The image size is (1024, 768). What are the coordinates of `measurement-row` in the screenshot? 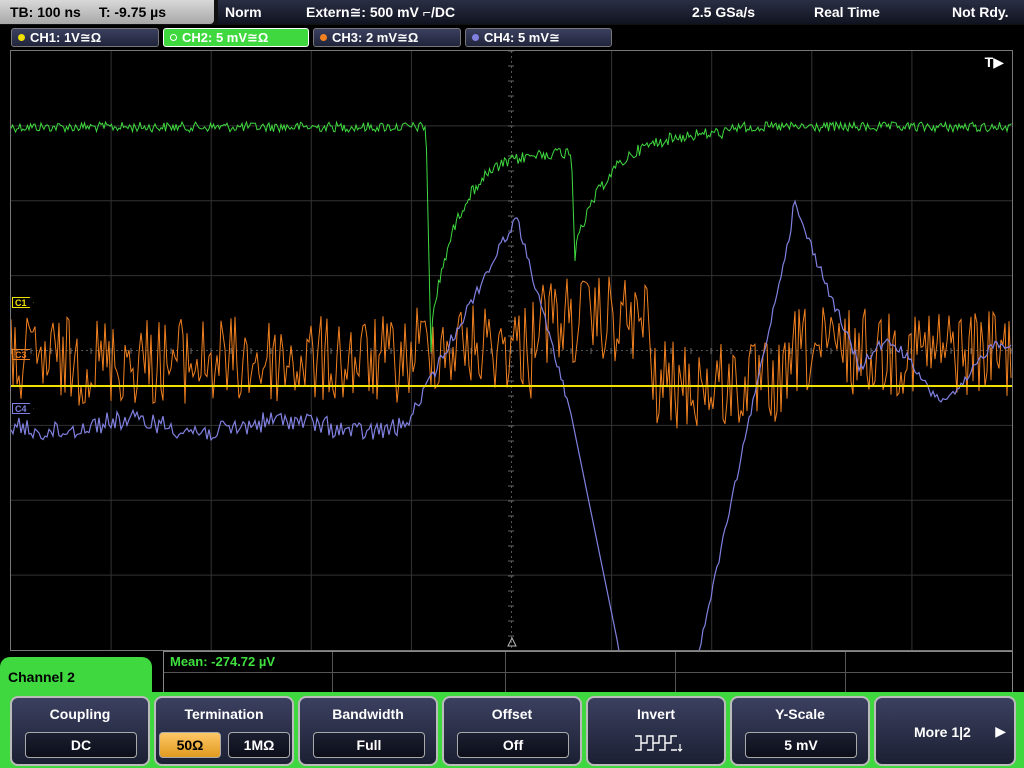 It's located at (588, 662).